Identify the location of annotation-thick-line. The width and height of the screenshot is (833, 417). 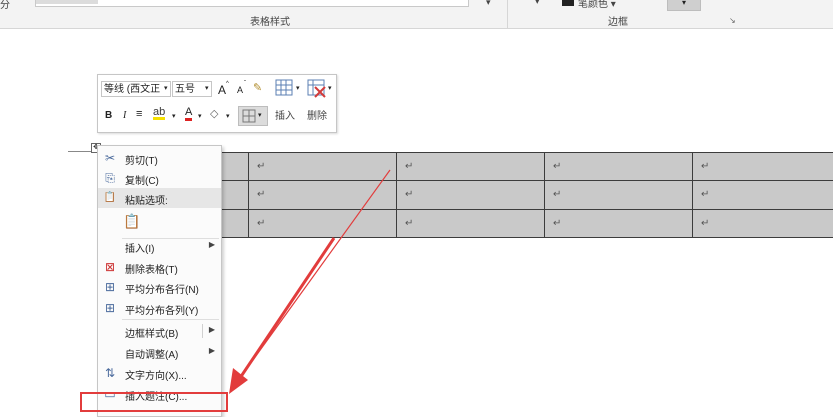
(287, 308).